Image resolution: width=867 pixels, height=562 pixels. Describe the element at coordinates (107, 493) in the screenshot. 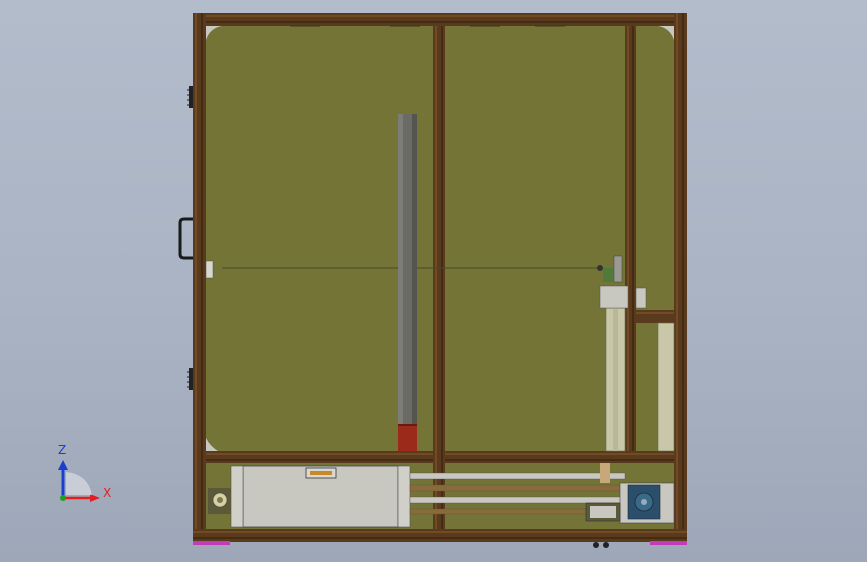

I see `axis-x-label: X` at that location.